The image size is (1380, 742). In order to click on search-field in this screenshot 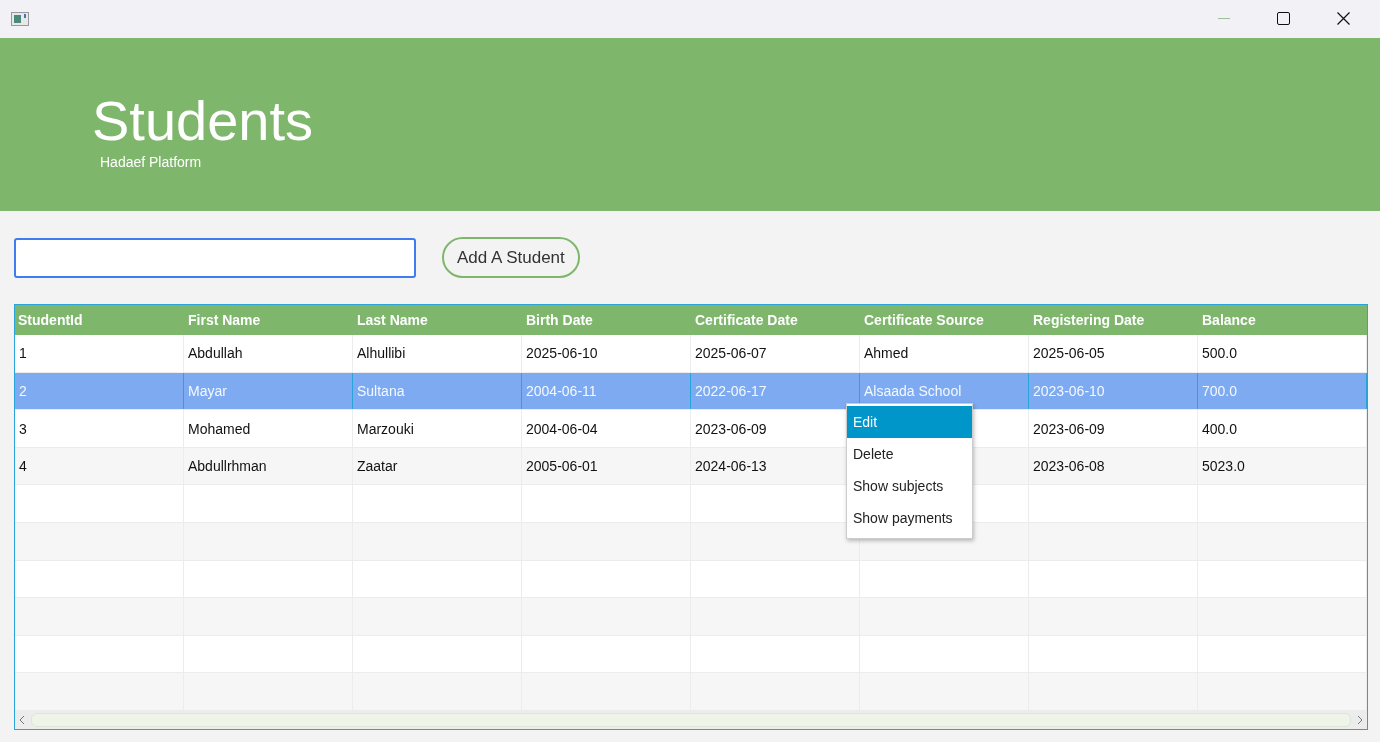, I will do `click(215, 257)`.